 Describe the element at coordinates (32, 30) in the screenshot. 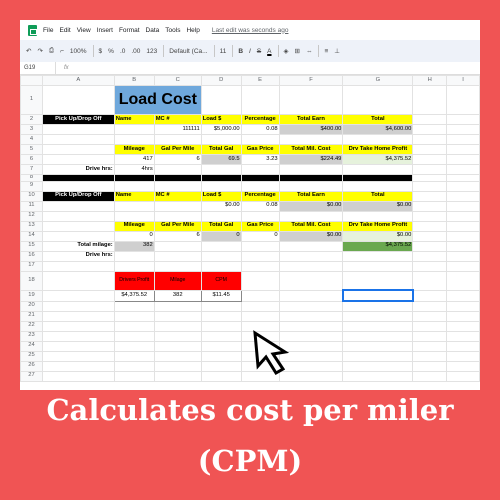

I see `sheets-logo-icon` at that location.